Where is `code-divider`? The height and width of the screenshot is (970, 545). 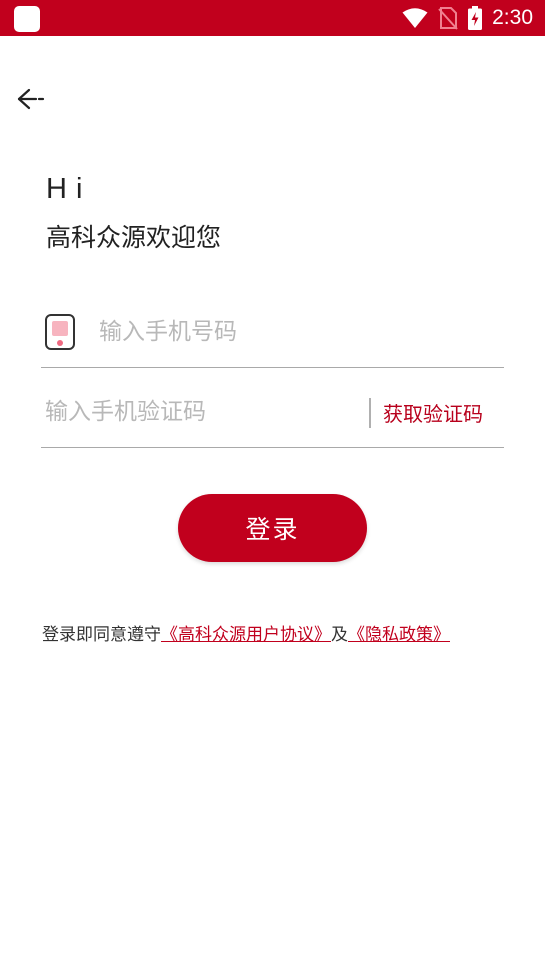 code-divider is located at coordinates (370, 413).